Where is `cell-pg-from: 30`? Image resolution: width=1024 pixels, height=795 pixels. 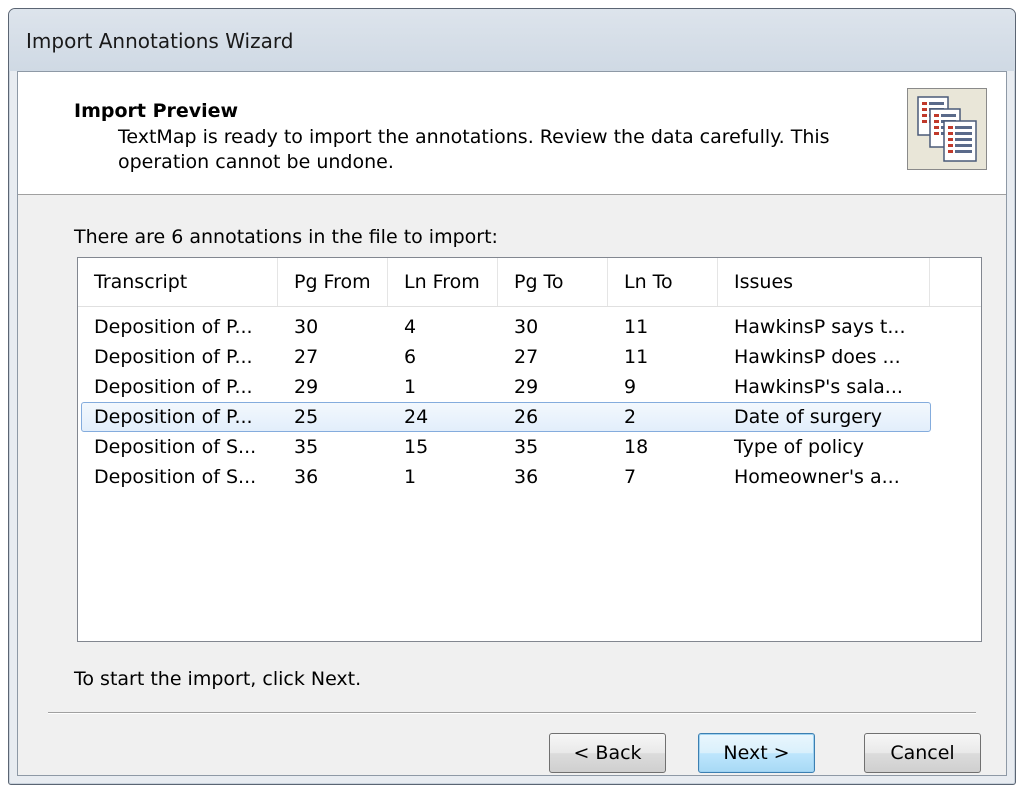
cell-pg-from: 30 is located at coordinates (306, 327).